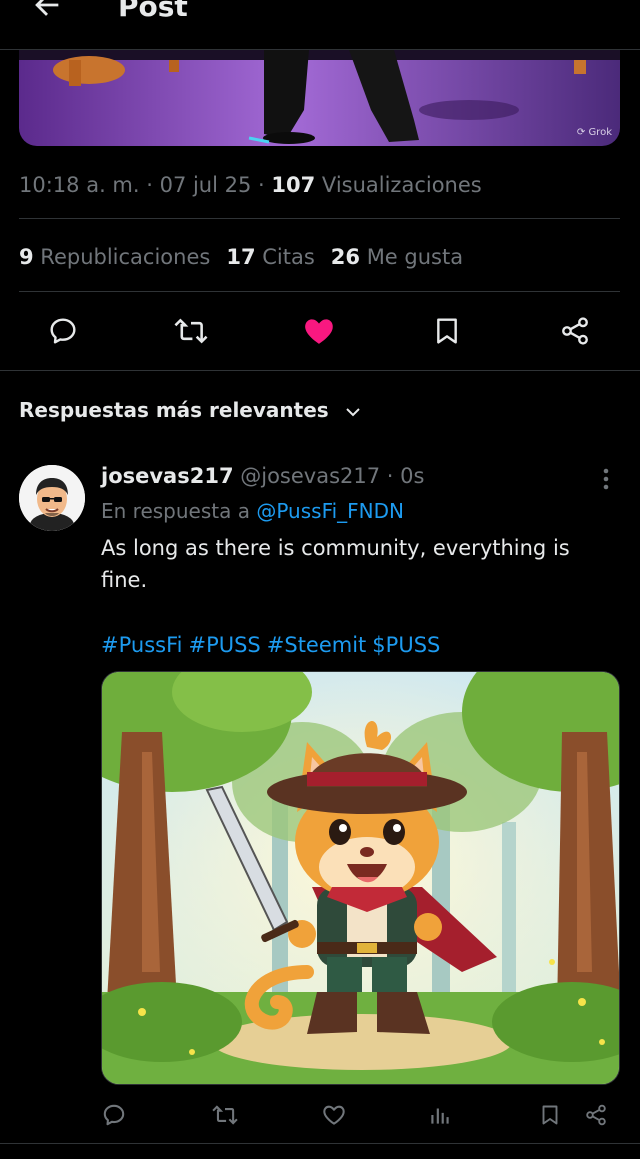 This screenshot has width=640, height=1159. I want to click on share-button, so click(575, 331).